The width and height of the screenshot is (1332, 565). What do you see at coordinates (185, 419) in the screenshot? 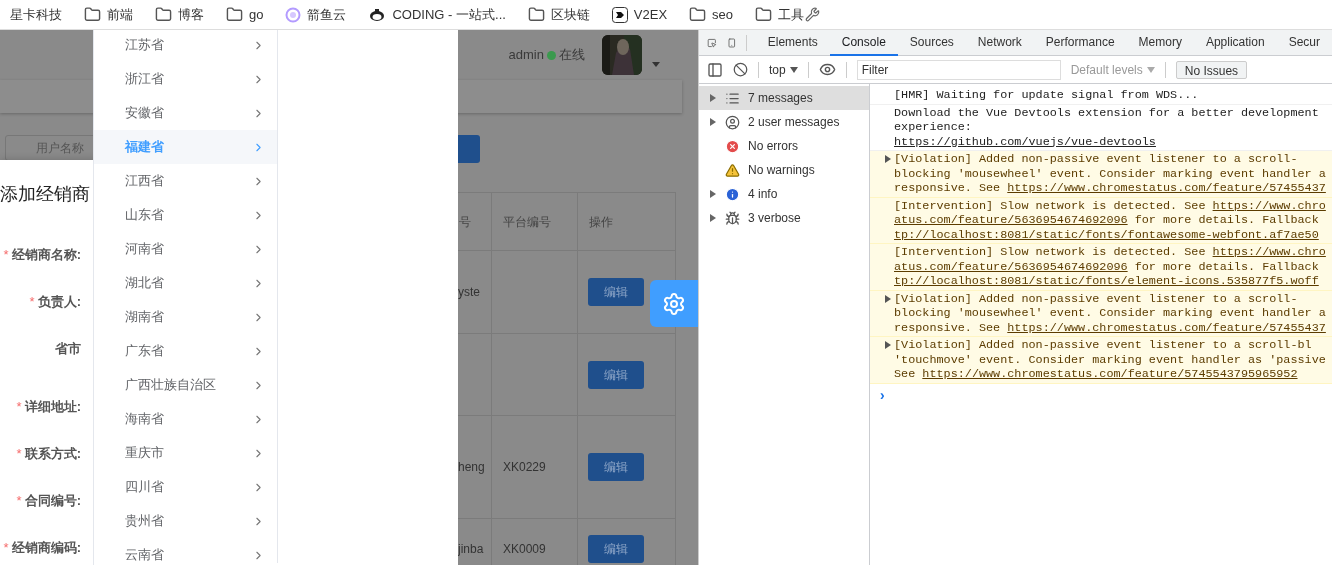
I see `cascader-option: 海南省` at bounding box center [185, 419].